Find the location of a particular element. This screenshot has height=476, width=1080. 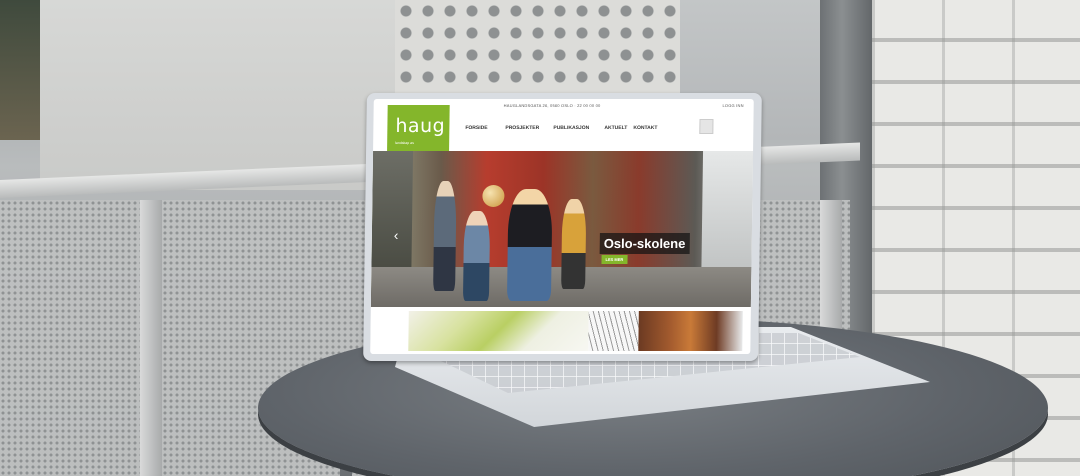

nav-item-prosjekter: PROSJEKTER is located at coordinates (522, 128).